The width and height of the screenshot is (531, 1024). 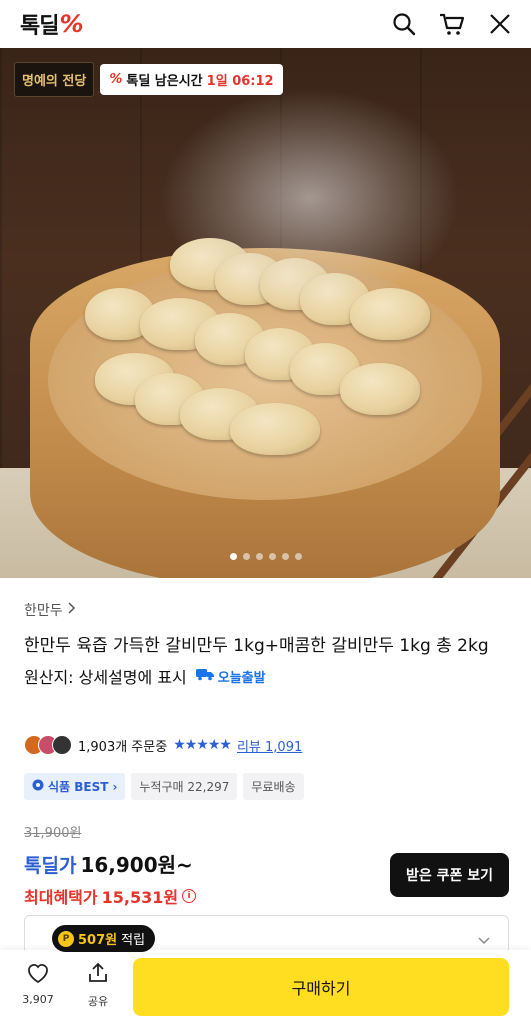 I want to click on food-best-tag: 식품 BEST ›, so click(x=75, y=786).